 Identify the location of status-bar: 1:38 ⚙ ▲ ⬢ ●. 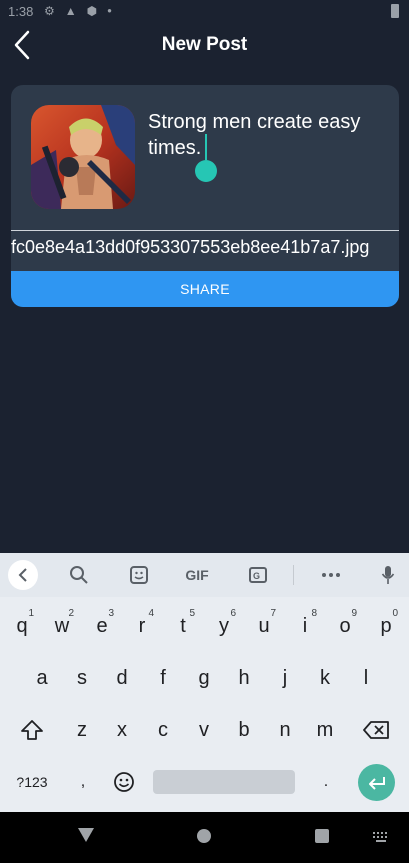
(204, 12).